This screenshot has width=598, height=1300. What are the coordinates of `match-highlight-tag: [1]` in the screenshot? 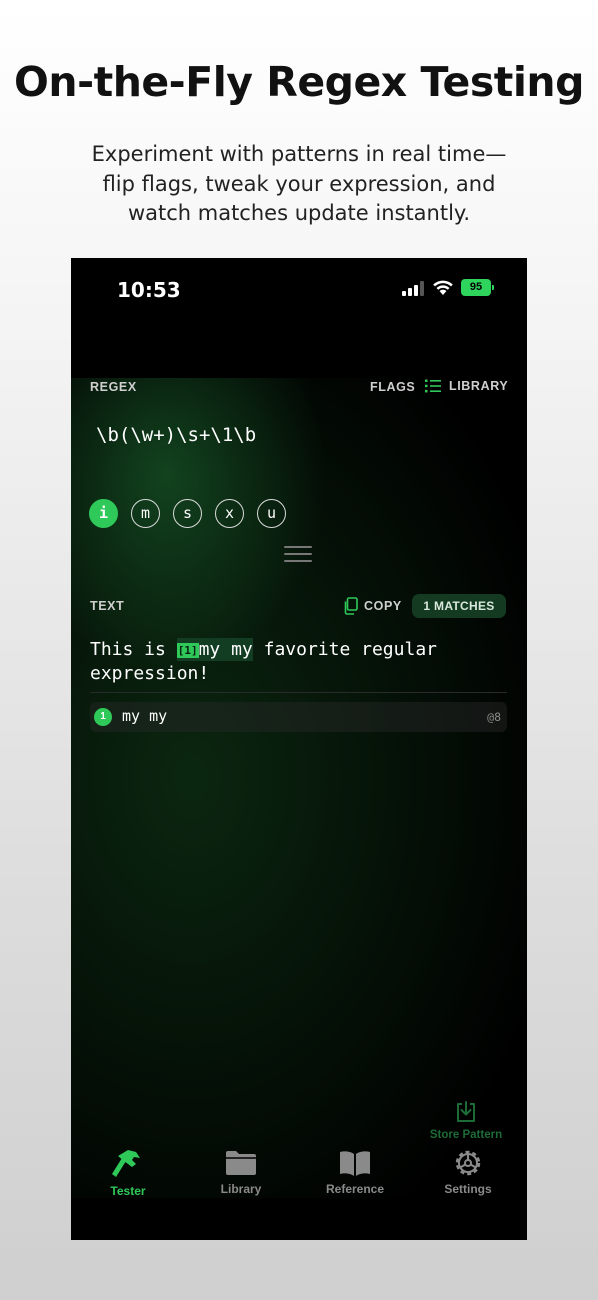 It's located at (187, 650).